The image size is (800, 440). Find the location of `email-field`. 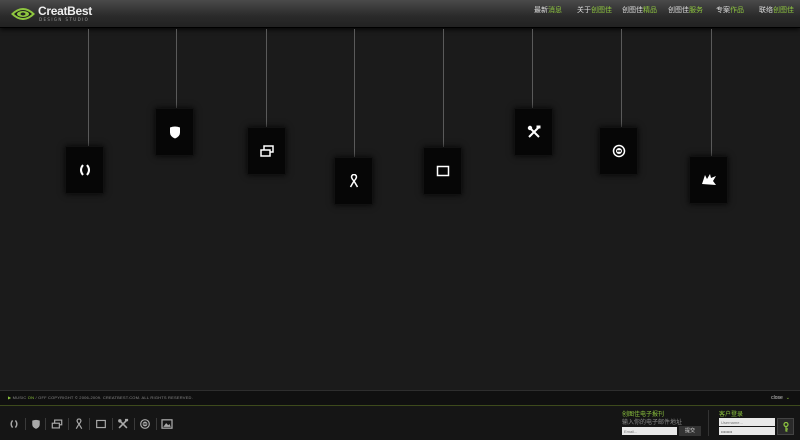

email-field is located at coordinates (649, 431).